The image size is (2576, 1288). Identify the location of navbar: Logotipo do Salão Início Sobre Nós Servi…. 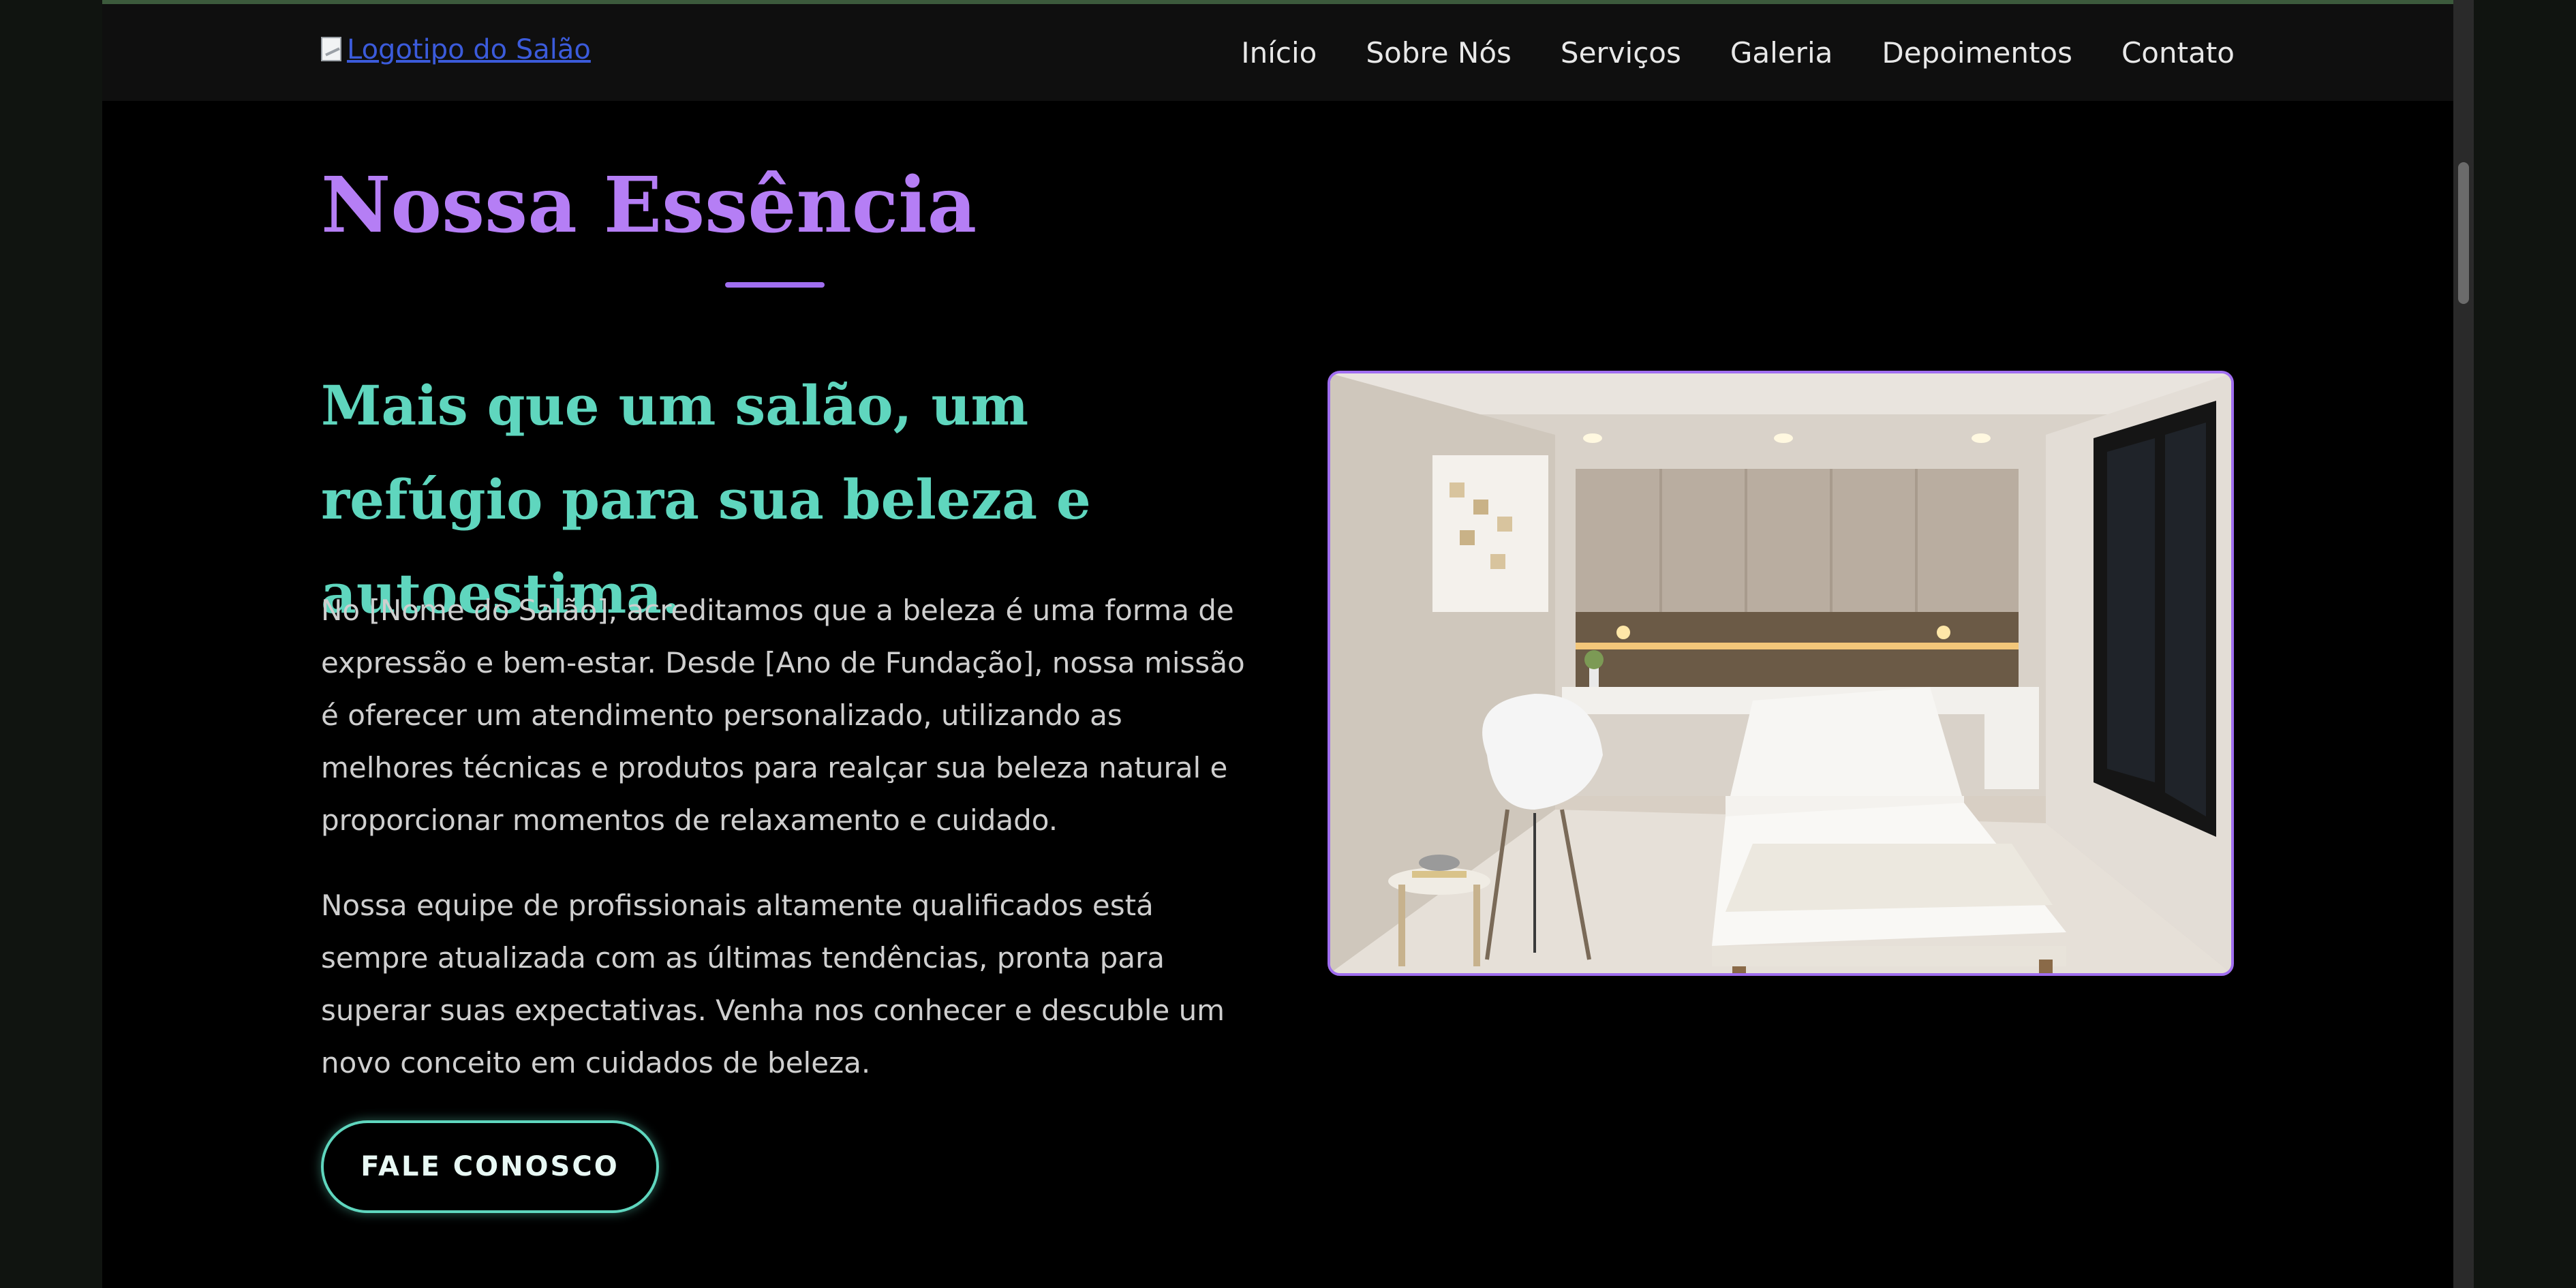
(1277, 52).